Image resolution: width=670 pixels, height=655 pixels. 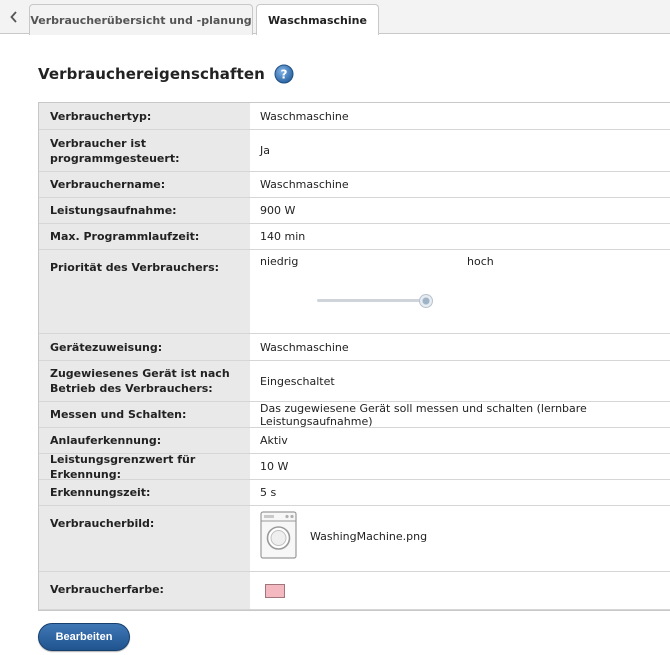 I want to click on page-title: Verbrauchereigenschaften, so click(x=151, y=74).